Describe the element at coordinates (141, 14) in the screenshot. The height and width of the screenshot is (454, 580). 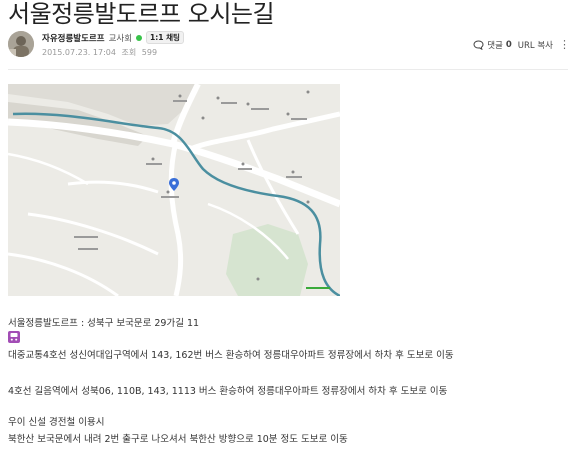
I see `post-title: 서울정릉발도르프 오시는길` at that location.